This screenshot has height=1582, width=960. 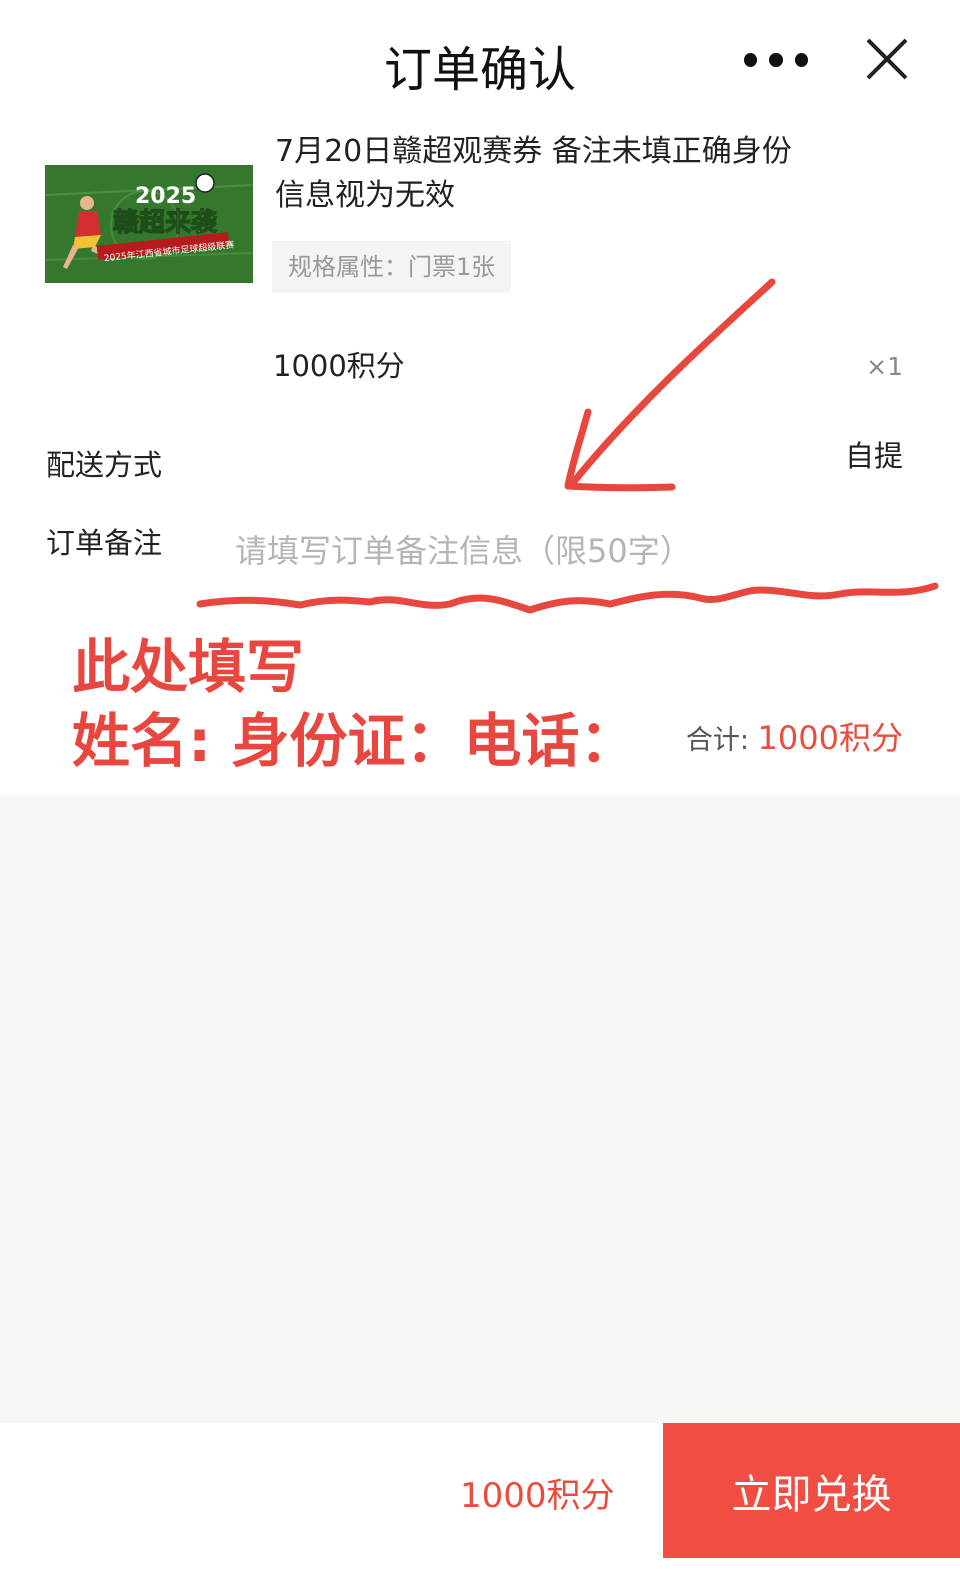 I want to click on product-quantity: ×1, so click(x=884, y=366).